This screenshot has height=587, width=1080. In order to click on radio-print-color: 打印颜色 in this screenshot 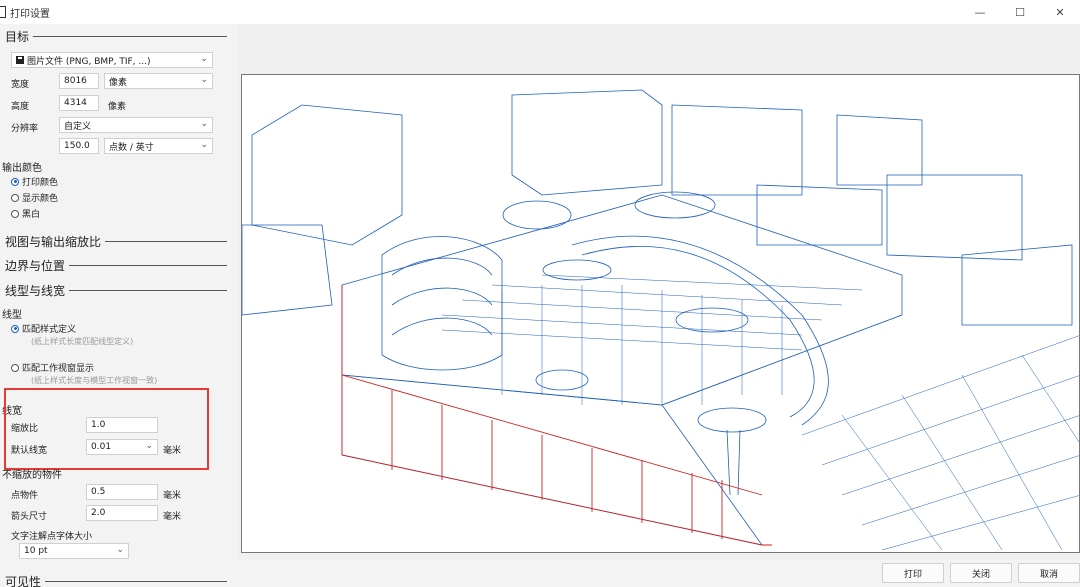, I will do `click(34, 181)`.